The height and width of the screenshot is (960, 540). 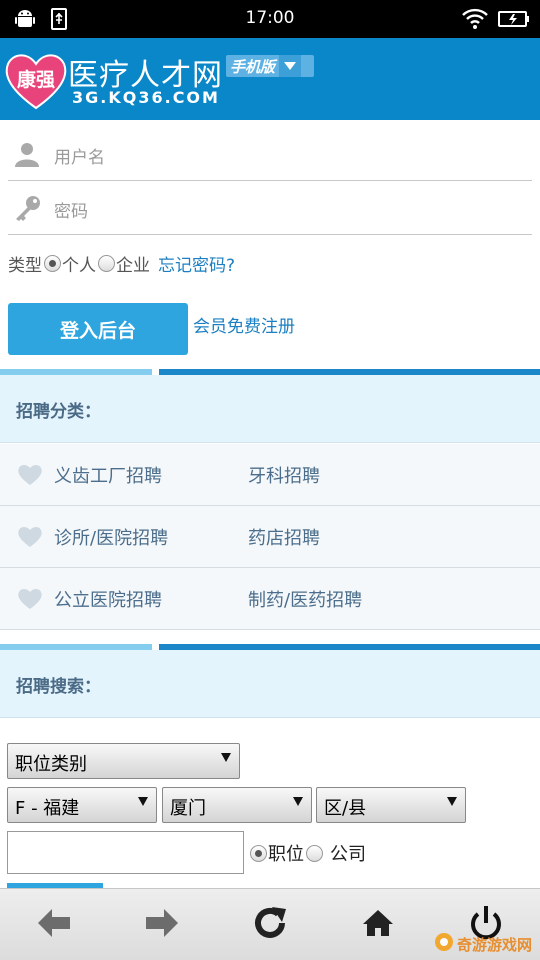 I want to click on site-header: 康强 医疗人才网 3G.KQ36.COM 手机版, so click(x=270, y=79).